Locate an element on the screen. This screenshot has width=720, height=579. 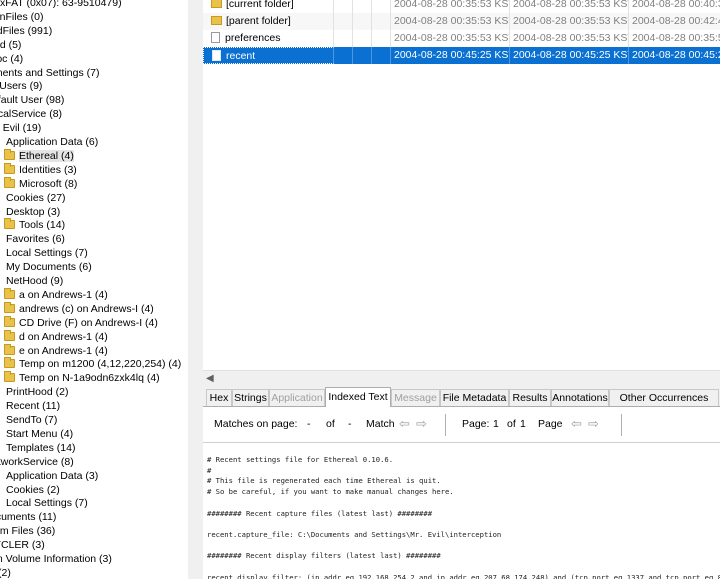
tree-item: (2) is located at coordinates (5, 572).